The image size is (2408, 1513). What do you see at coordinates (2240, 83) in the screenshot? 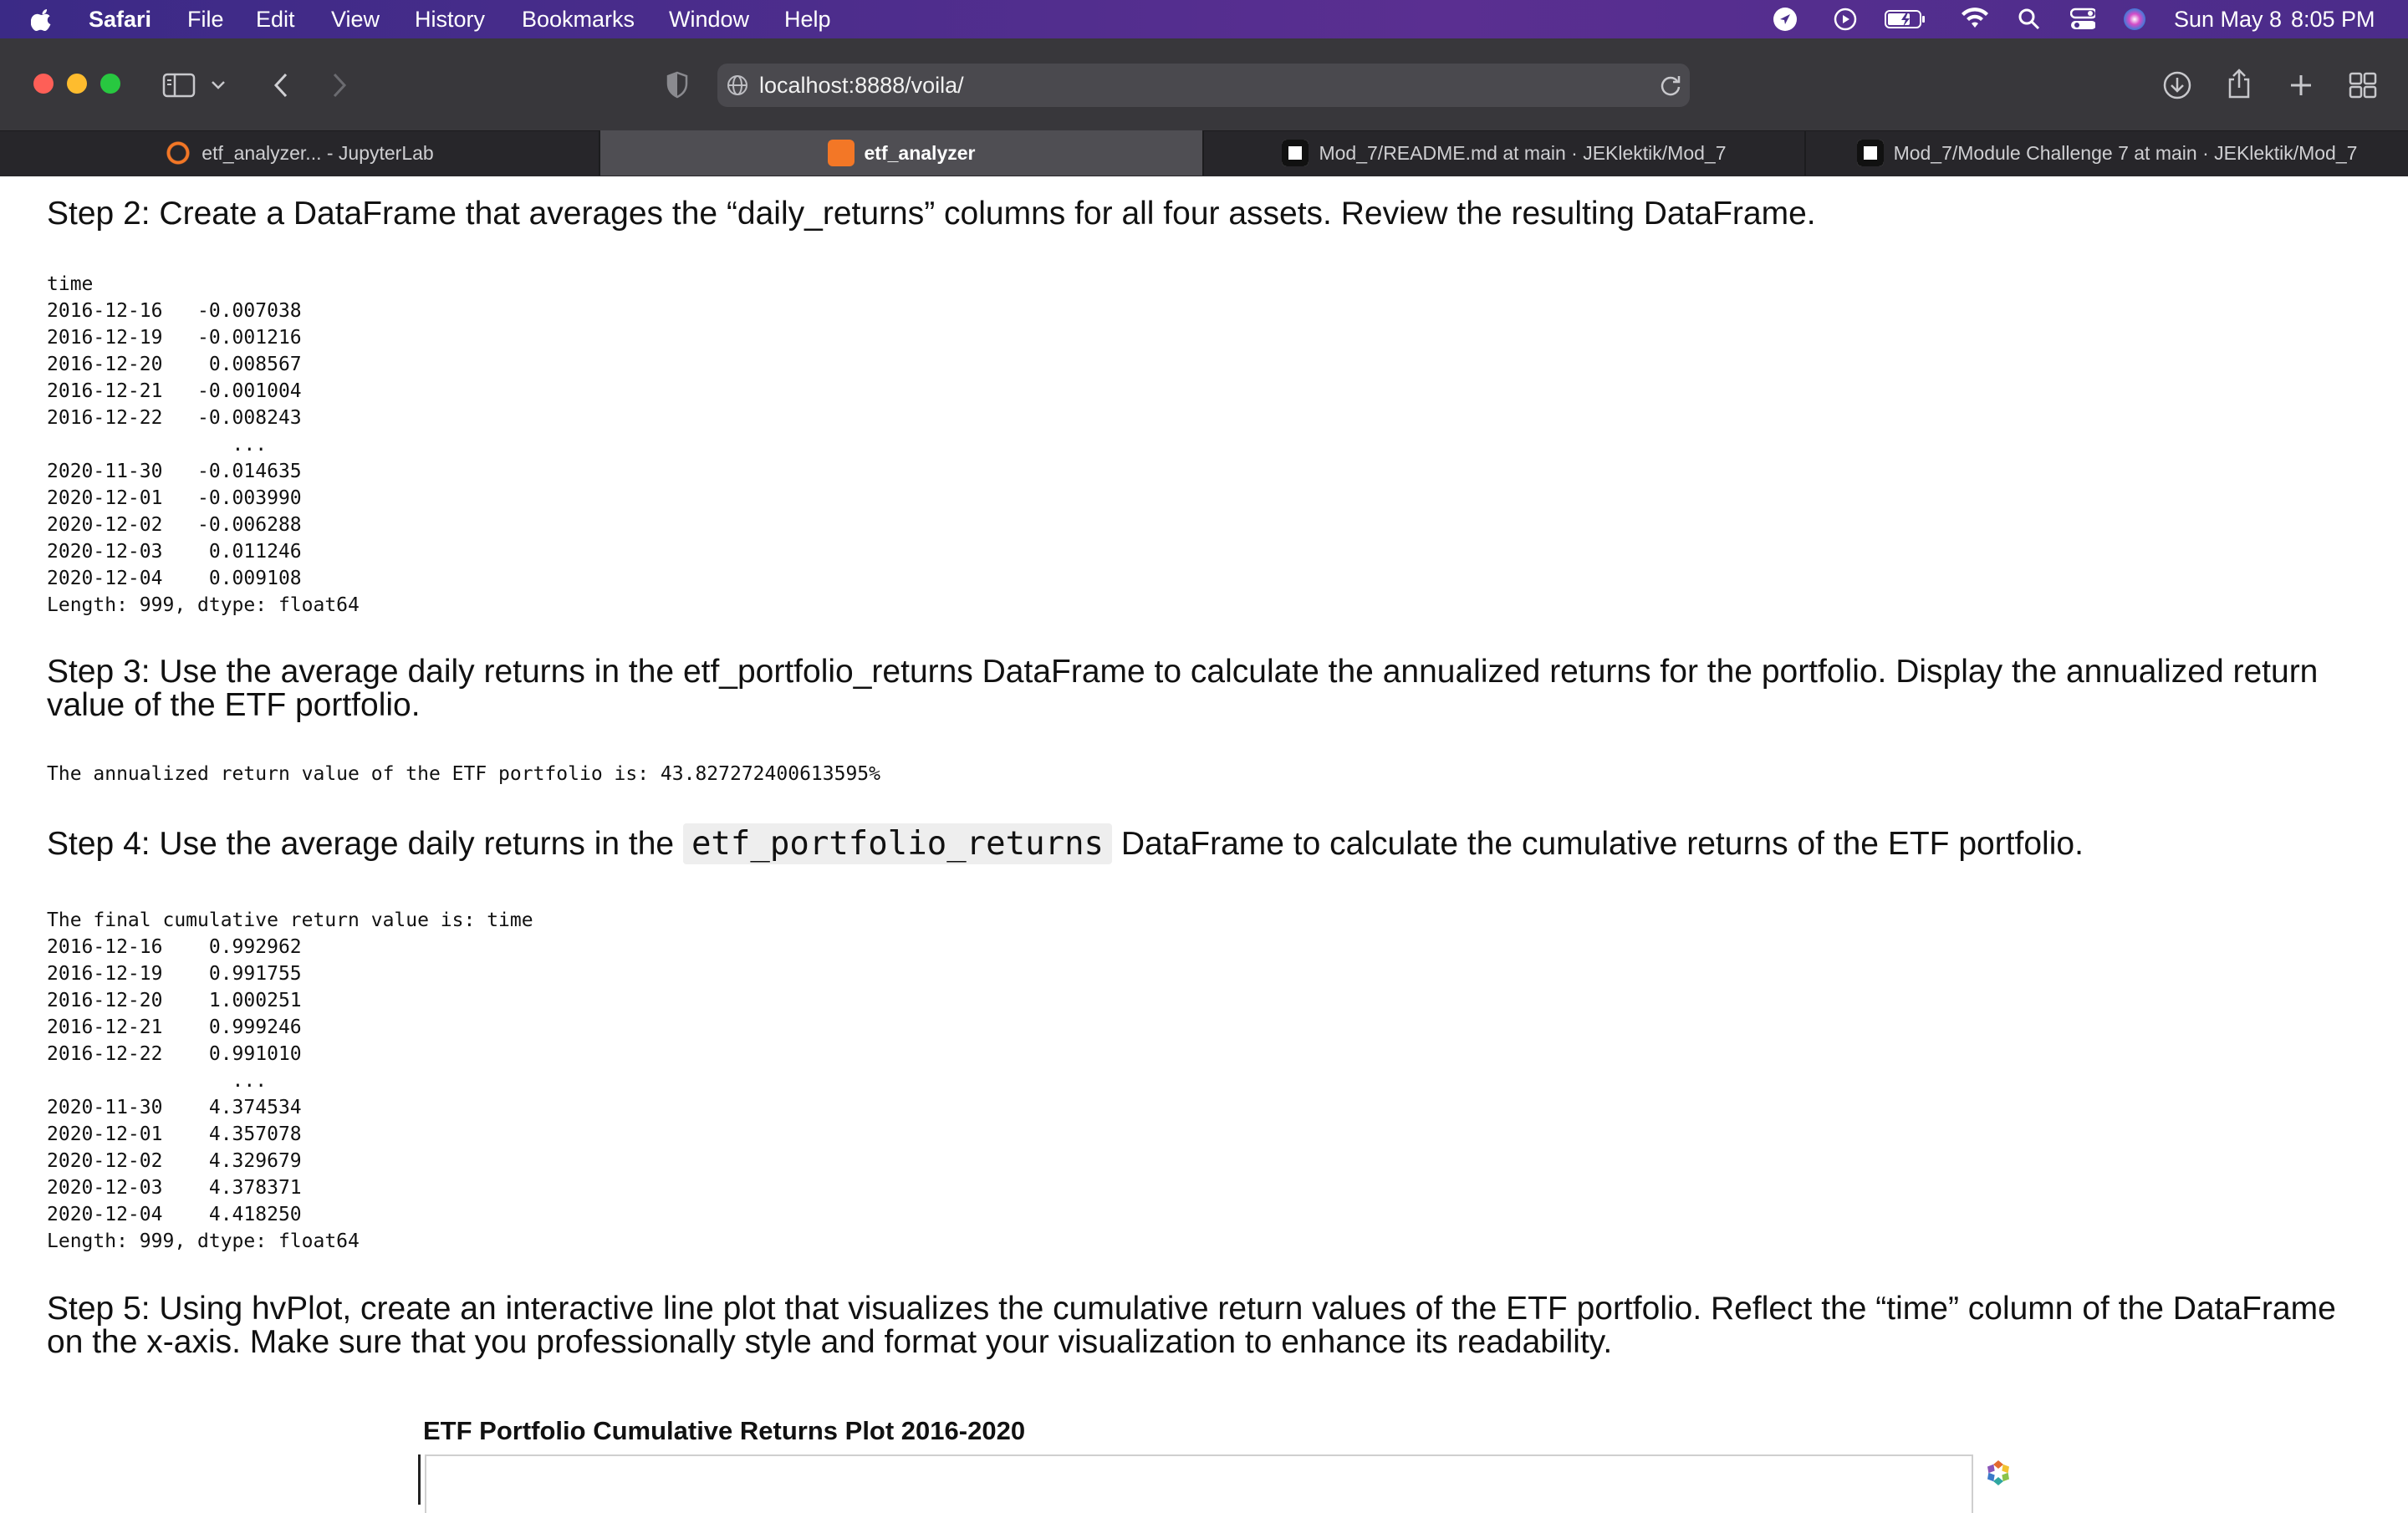
I see `share-icon` at bounding box center [2240, 83].